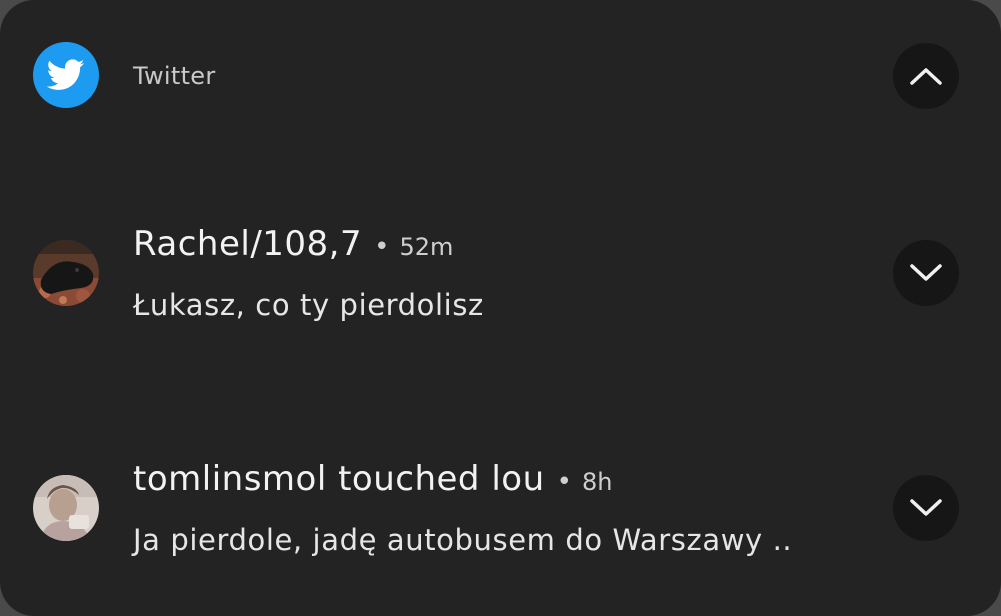 This screenshot has height=616, width=1001. I want to click on timestamp: 52m, so click(426, 247).